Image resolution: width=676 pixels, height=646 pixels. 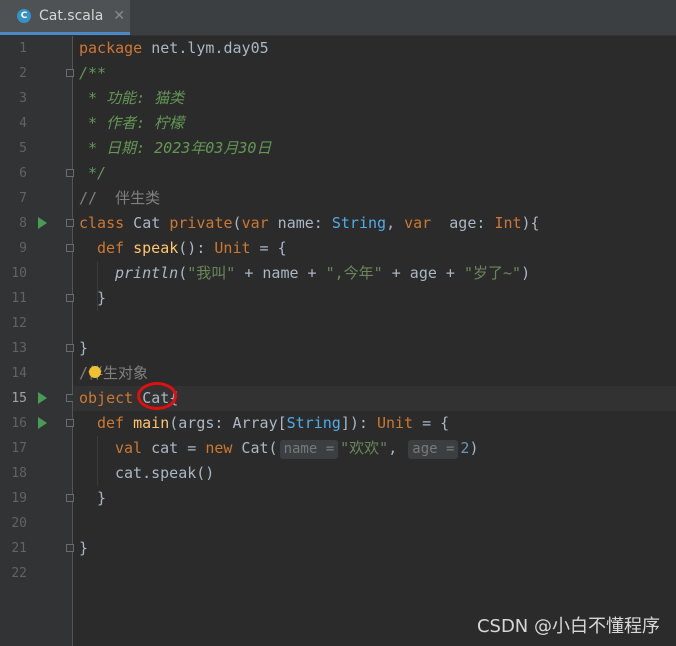 What do you see at coordinates (19, 298) in the screenshot?
I see `line-number: 11` at bounding box center [19, 298].